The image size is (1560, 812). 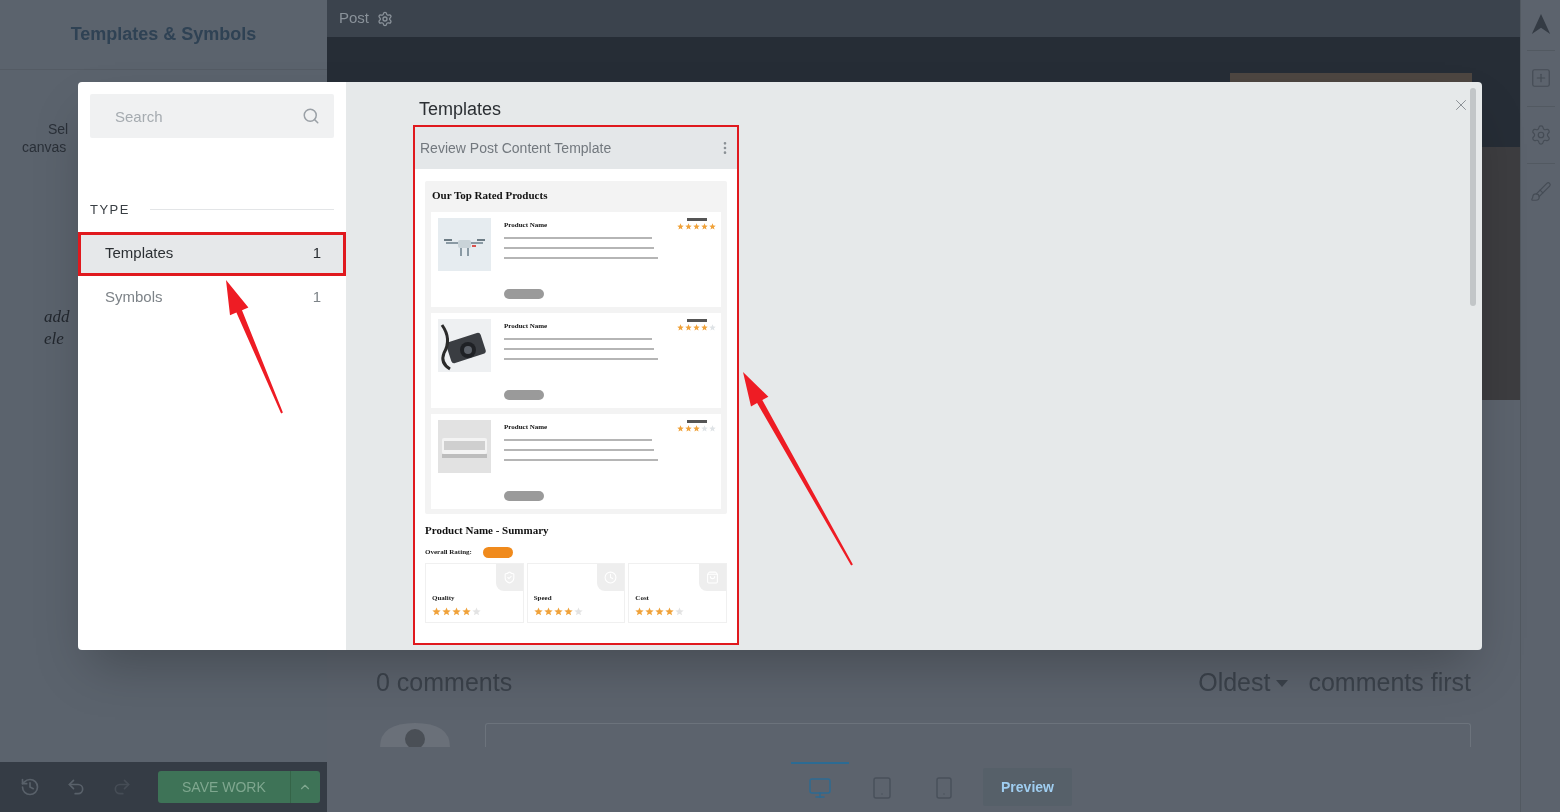 What do you see at coordinates (497, 552) in the screenshot?
I see `rating-badge` at bounding box center [497, 552].